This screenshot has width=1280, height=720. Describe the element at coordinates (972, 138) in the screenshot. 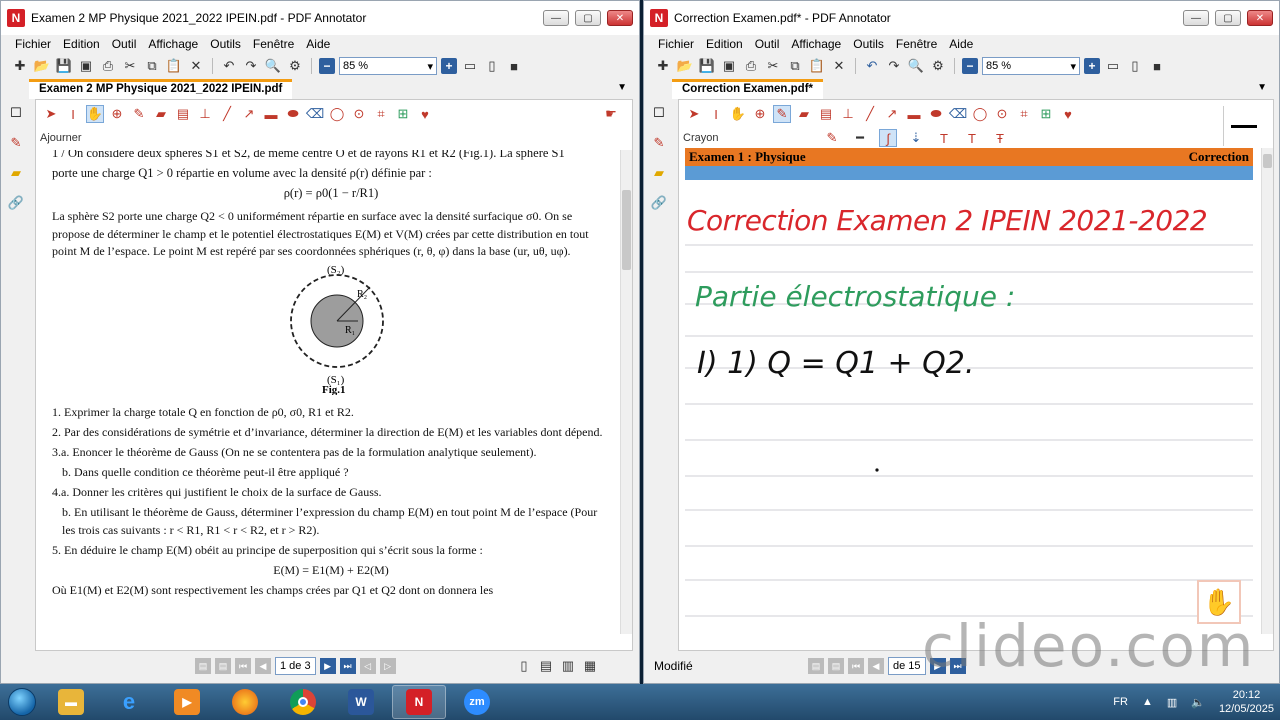

I see `text-style-2-icon: T` at that location.